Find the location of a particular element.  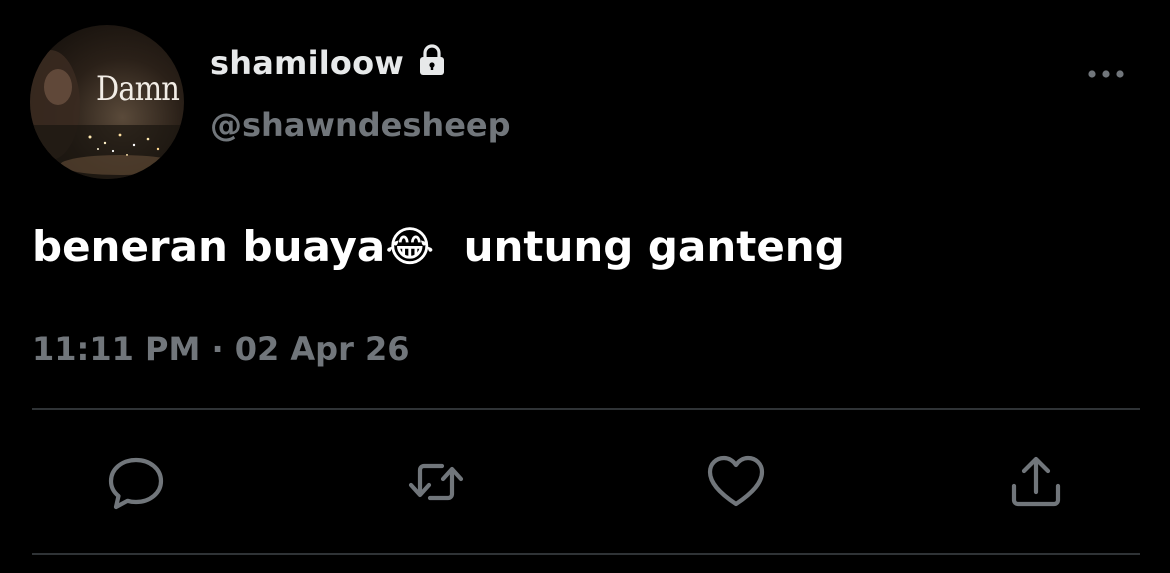

author-row: shamiloow is located at coordinates (330, 63).